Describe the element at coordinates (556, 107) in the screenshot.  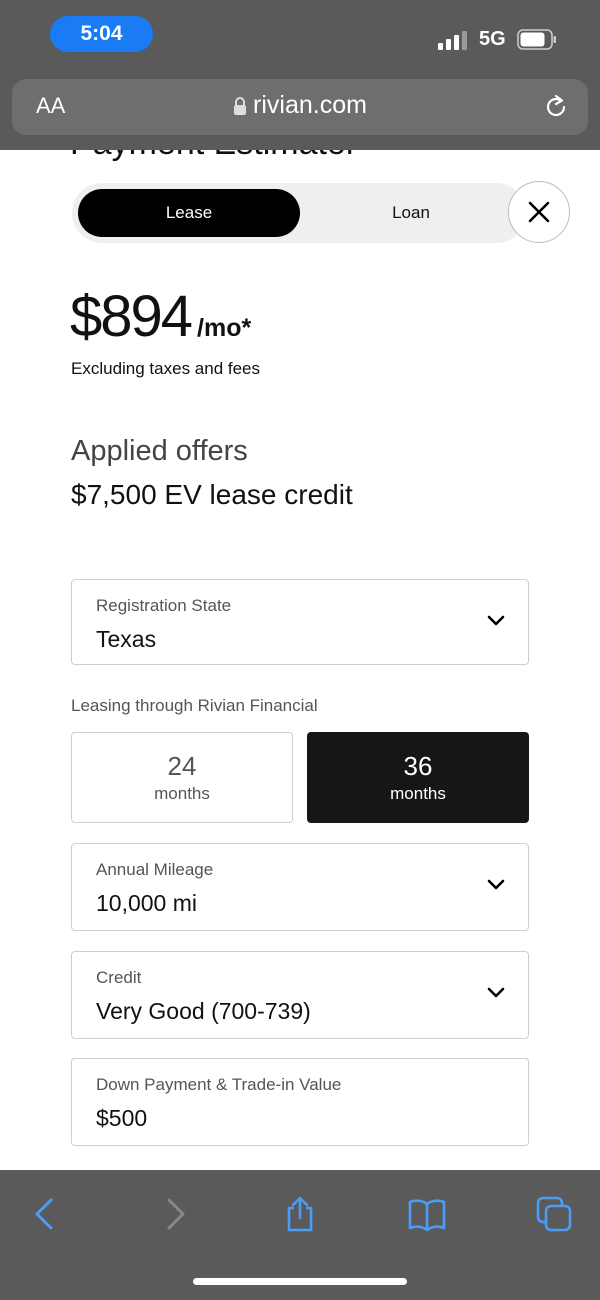
I see `reload-icon` at that location.